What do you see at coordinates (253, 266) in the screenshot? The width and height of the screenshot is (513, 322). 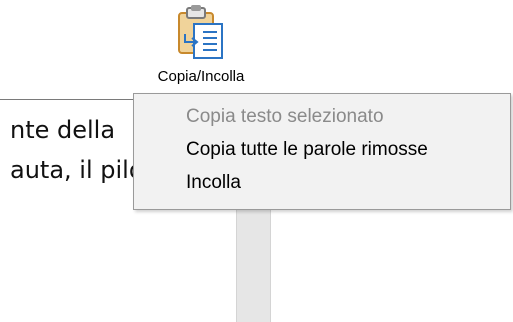 I see `gutter-strip` at bounding box center [253, 266].